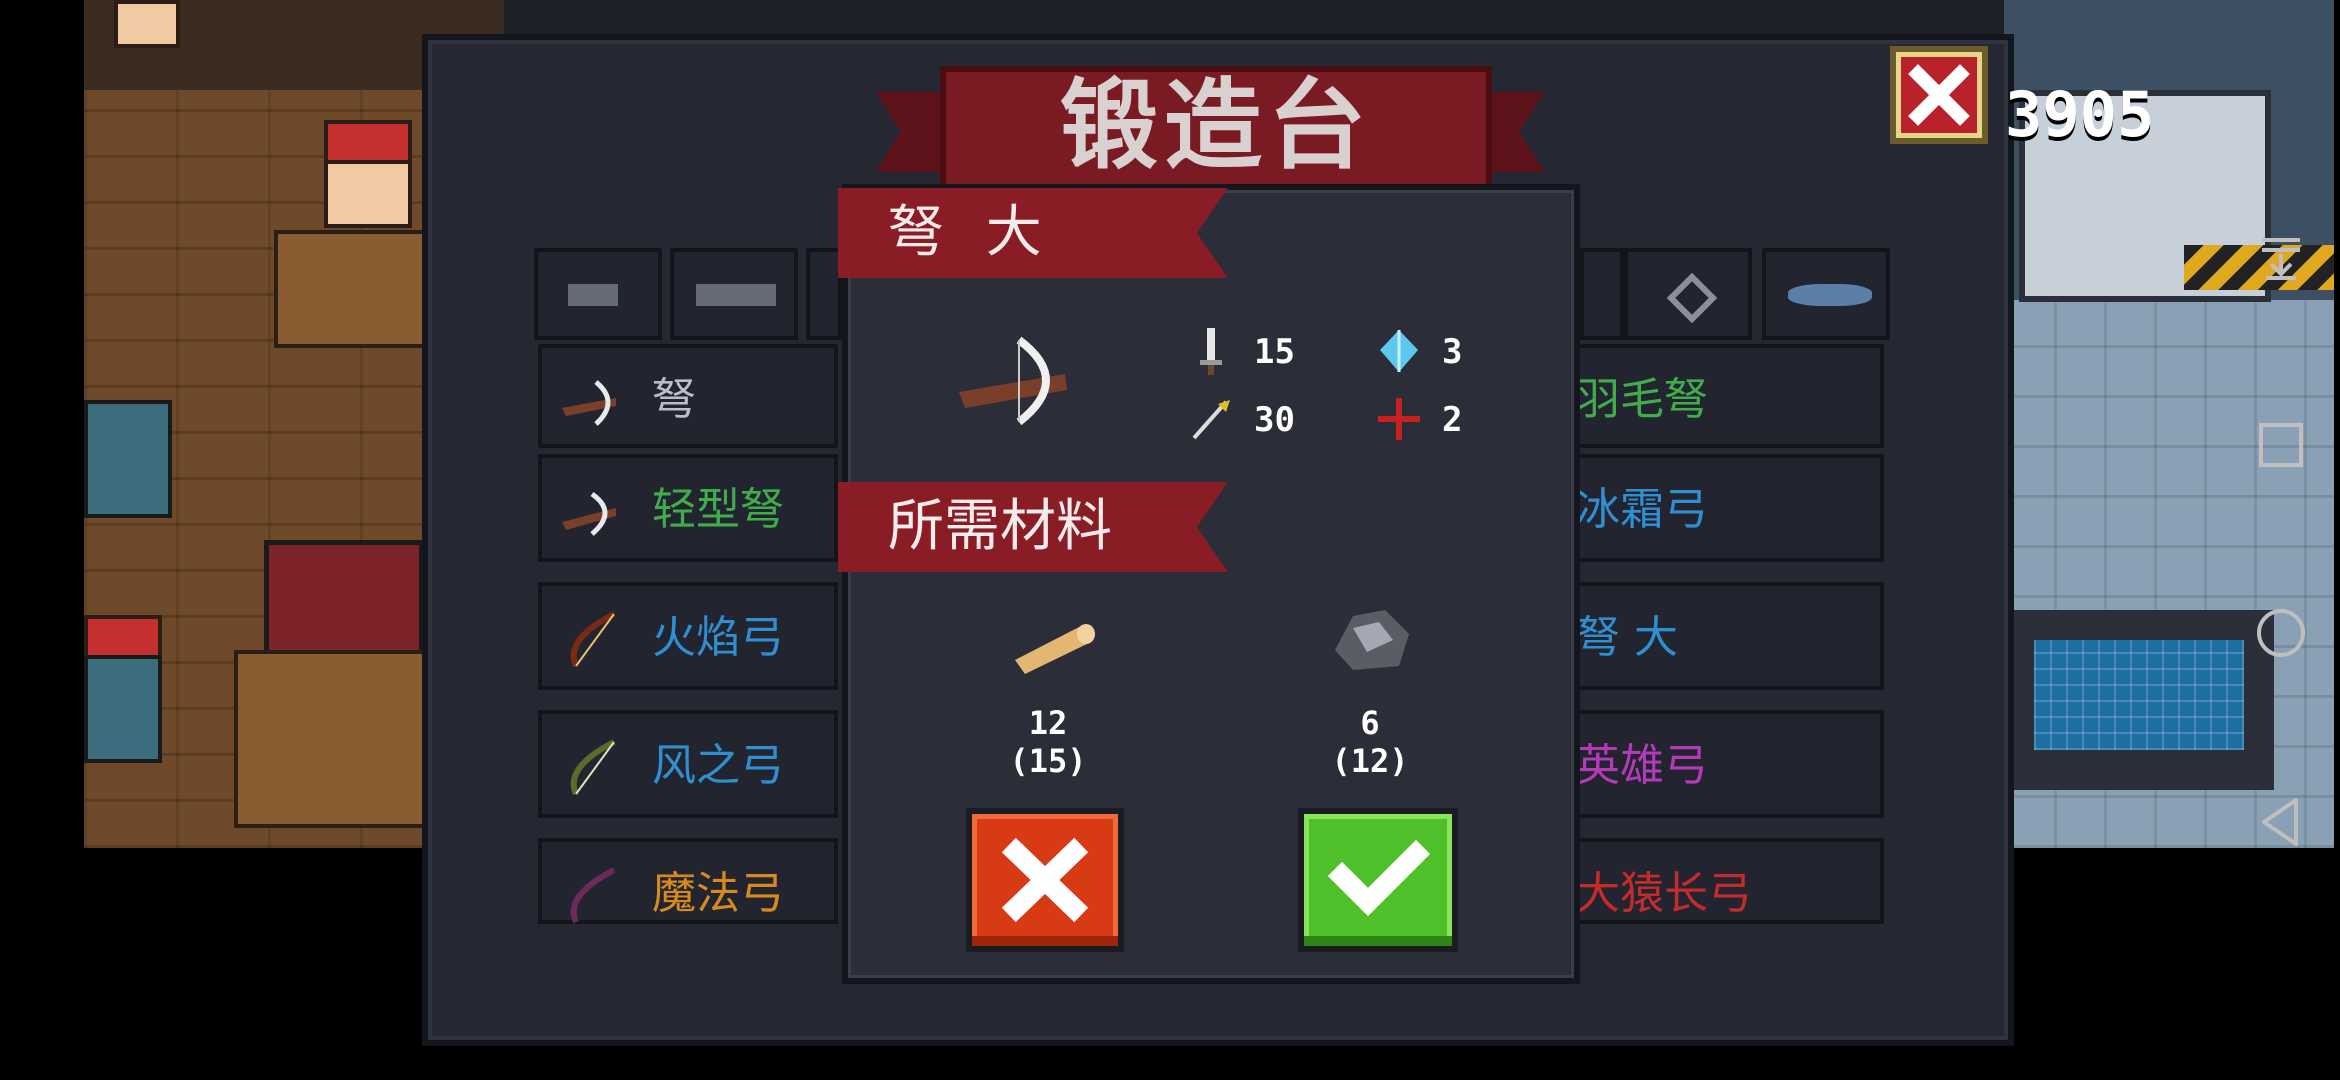  What do you see at coordinates (1370, 723) in the screenshot?
I see `material-2-have: 6` at bounding box center [1370, 723].